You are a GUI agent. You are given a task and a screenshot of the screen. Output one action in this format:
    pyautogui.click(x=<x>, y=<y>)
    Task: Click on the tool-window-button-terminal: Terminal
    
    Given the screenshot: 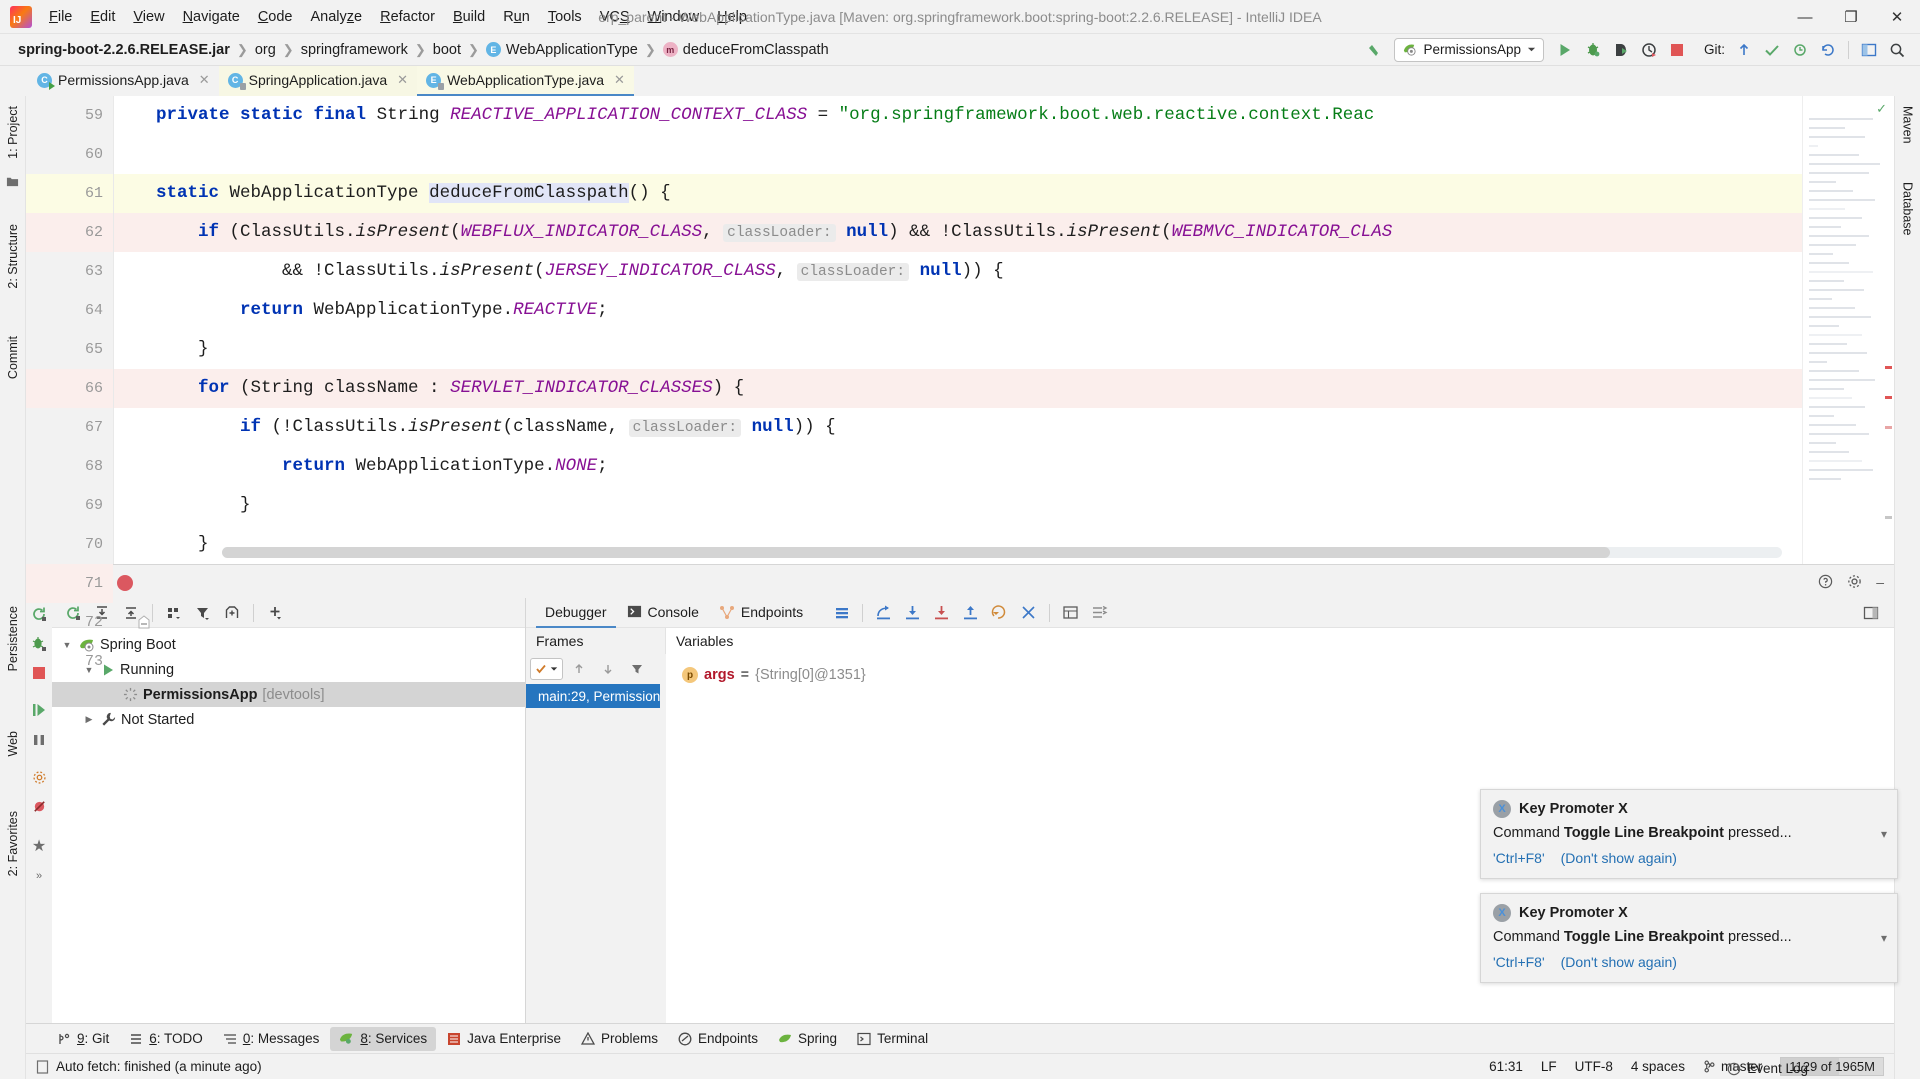 What is the action you would take?
    pyautogui.click(x=892, y=1039)
    